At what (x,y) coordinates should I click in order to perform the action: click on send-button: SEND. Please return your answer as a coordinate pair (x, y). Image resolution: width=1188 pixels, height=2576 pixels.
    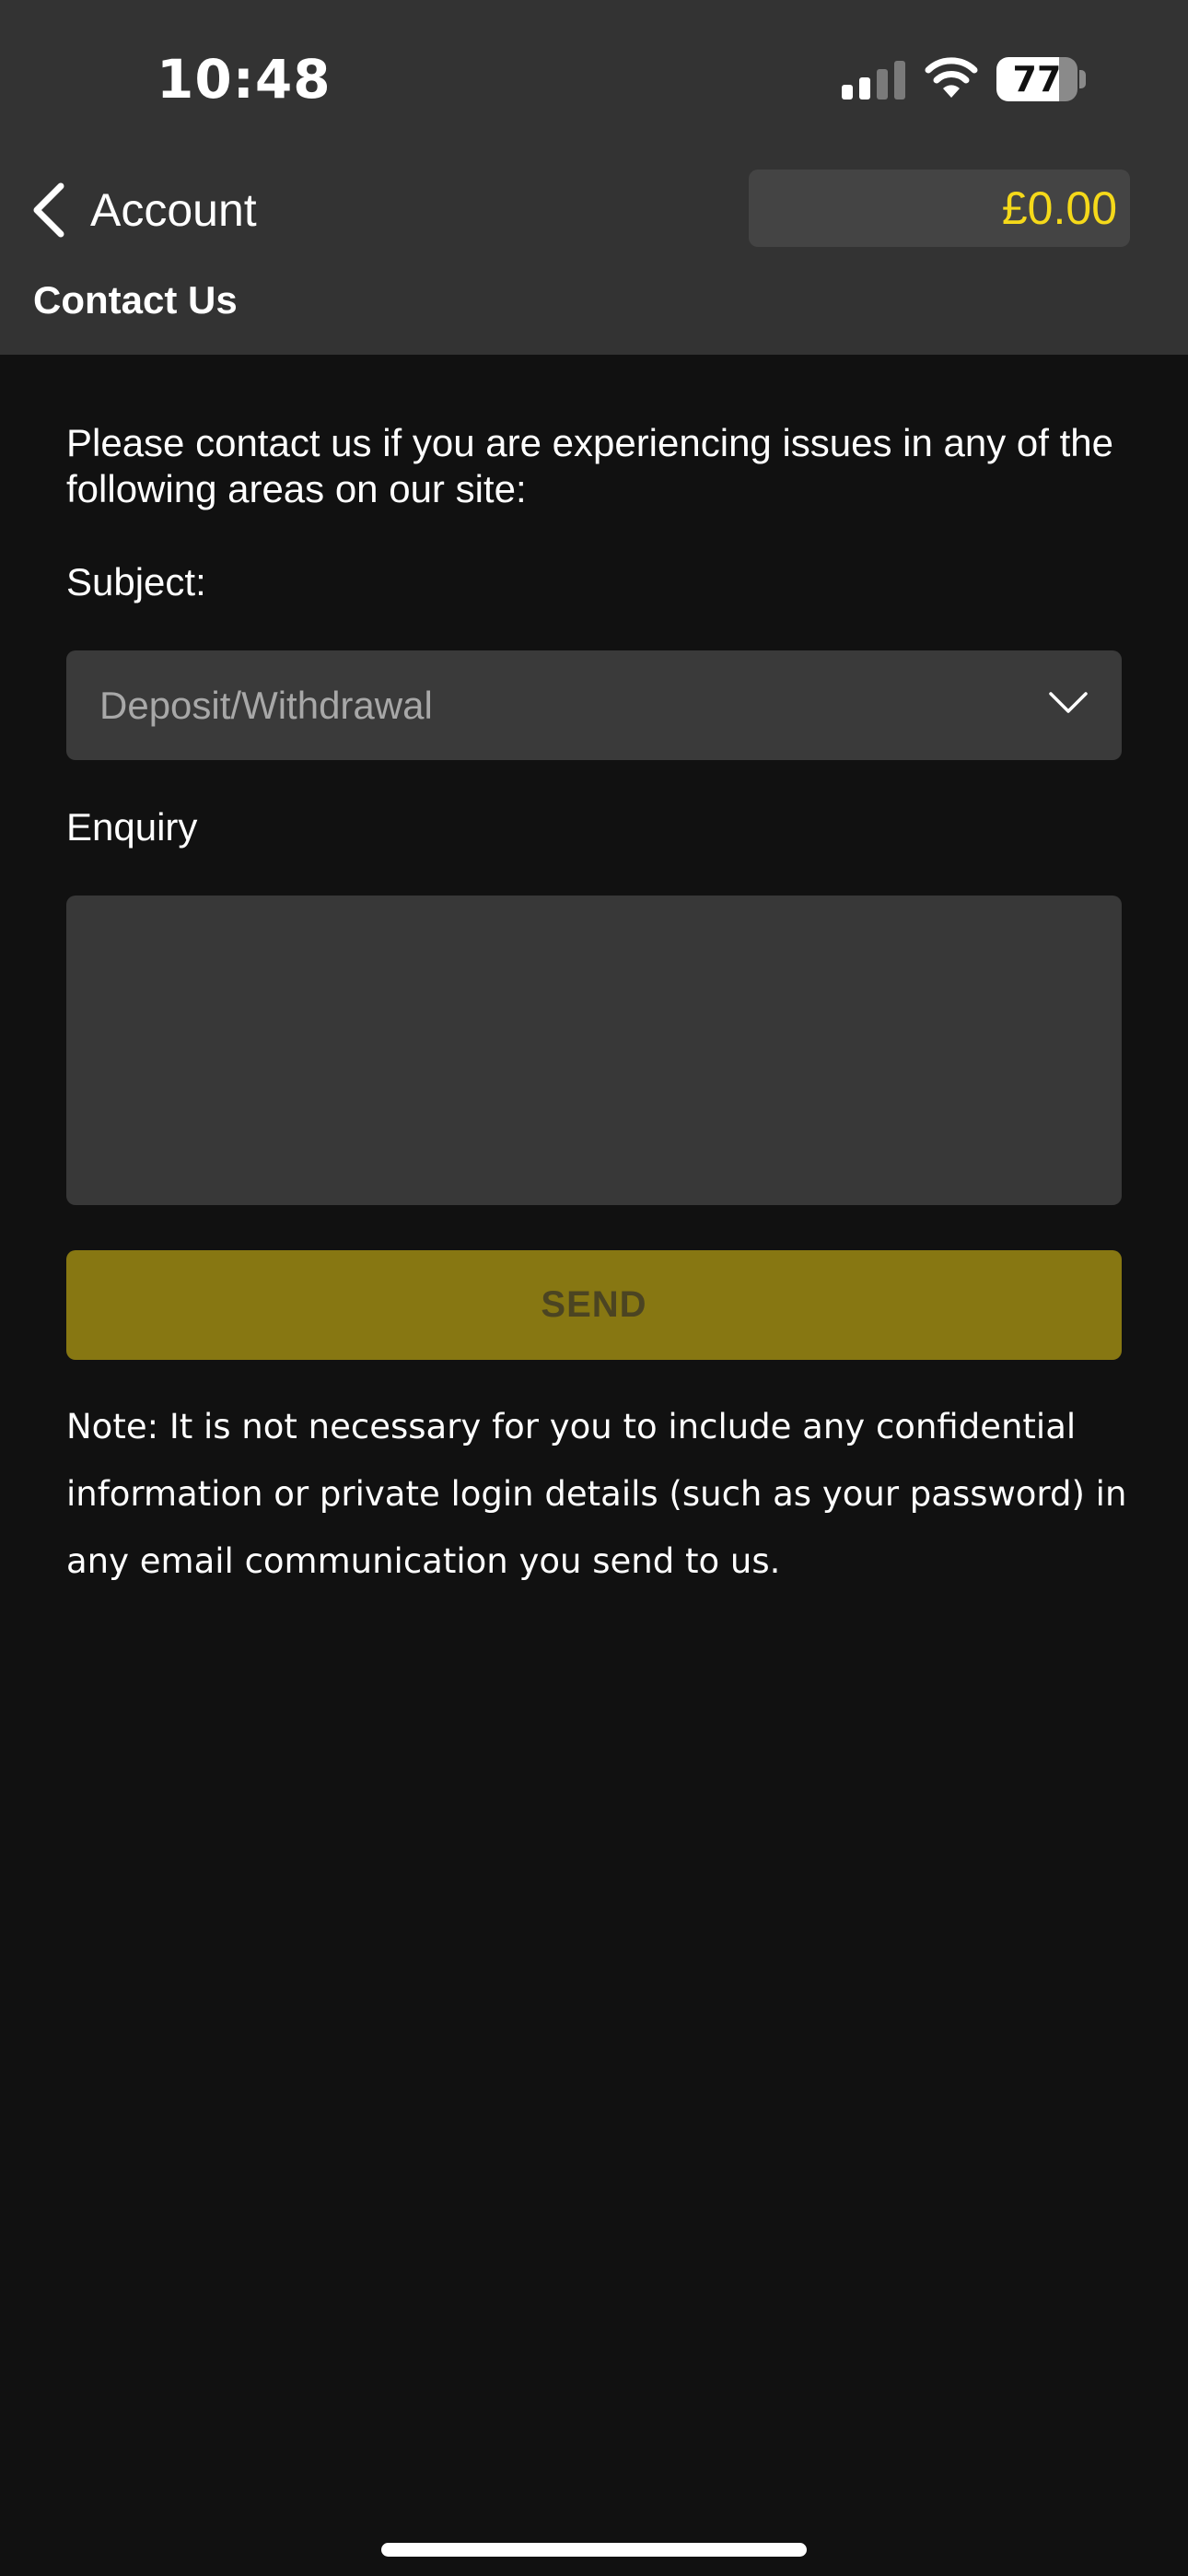
    Looking at the image, I should click on (594, 1305).